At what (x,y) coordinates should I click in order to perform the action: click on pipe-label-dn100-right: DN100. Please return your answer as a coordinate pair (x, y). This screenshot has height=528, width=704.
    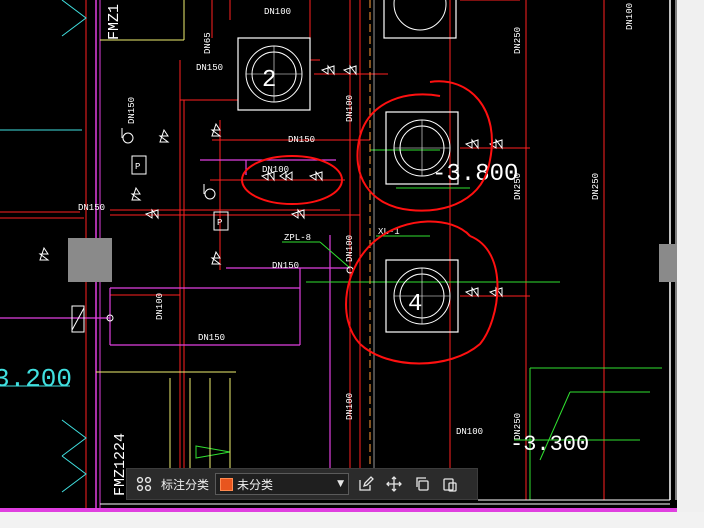
    Looking at the image, I should click on (630, 16).